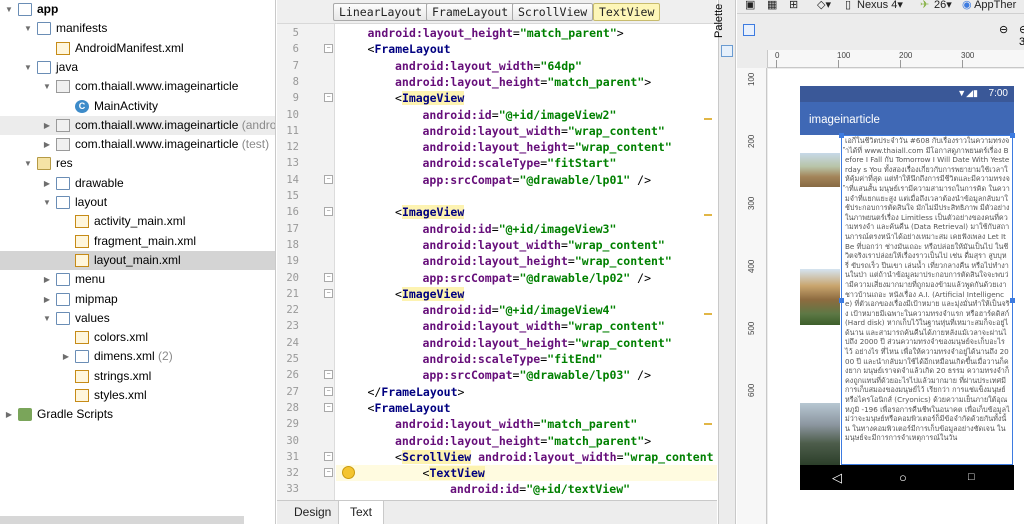 The height and width of the screenshot is (524, 1024). Describe the element at coordinates (137, 202) in the screenshot. I see `tree-item: ▼ layout` at that location.